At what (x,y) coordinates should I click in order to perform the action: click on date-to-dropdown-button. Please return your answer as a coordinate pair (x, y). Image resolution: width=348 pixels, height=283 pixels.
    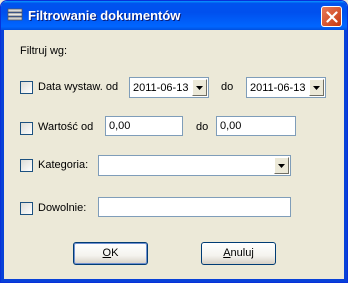
    Looking at the image, I should click on (316, 87).